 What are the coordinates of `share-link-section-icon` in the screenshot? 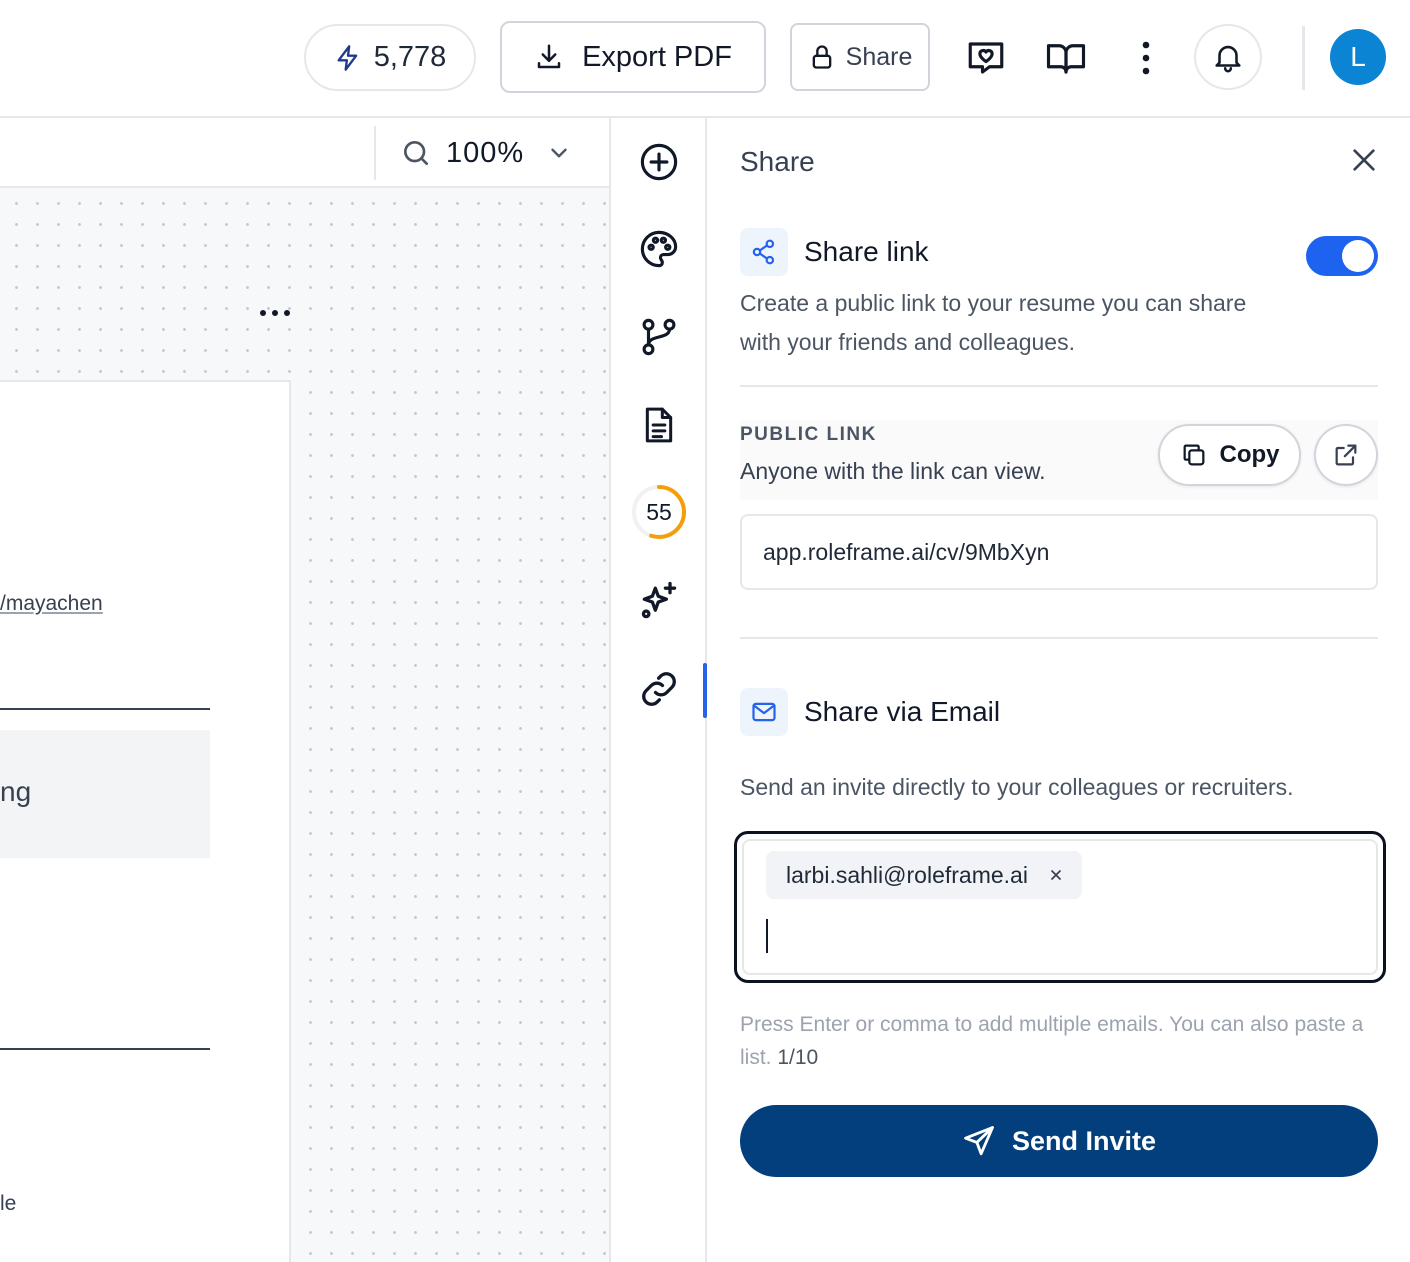 It's located at (764, 252).